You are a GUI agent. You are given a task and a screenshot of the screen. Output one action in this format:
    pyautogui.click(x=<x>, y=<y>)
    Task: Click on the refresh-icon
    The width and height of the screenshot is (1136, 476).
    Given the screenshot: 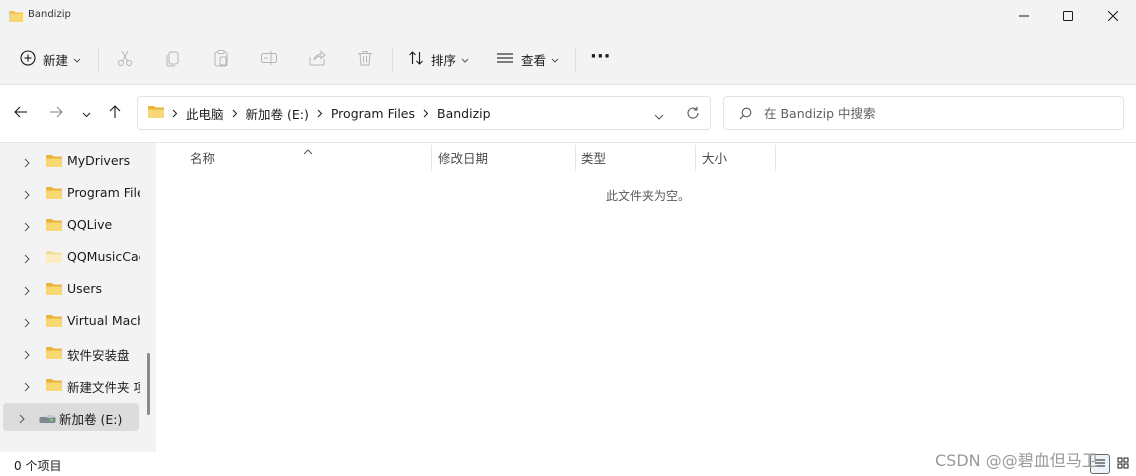 What is the action you would take?
    pyautogui.click(x=693, y=114)
    